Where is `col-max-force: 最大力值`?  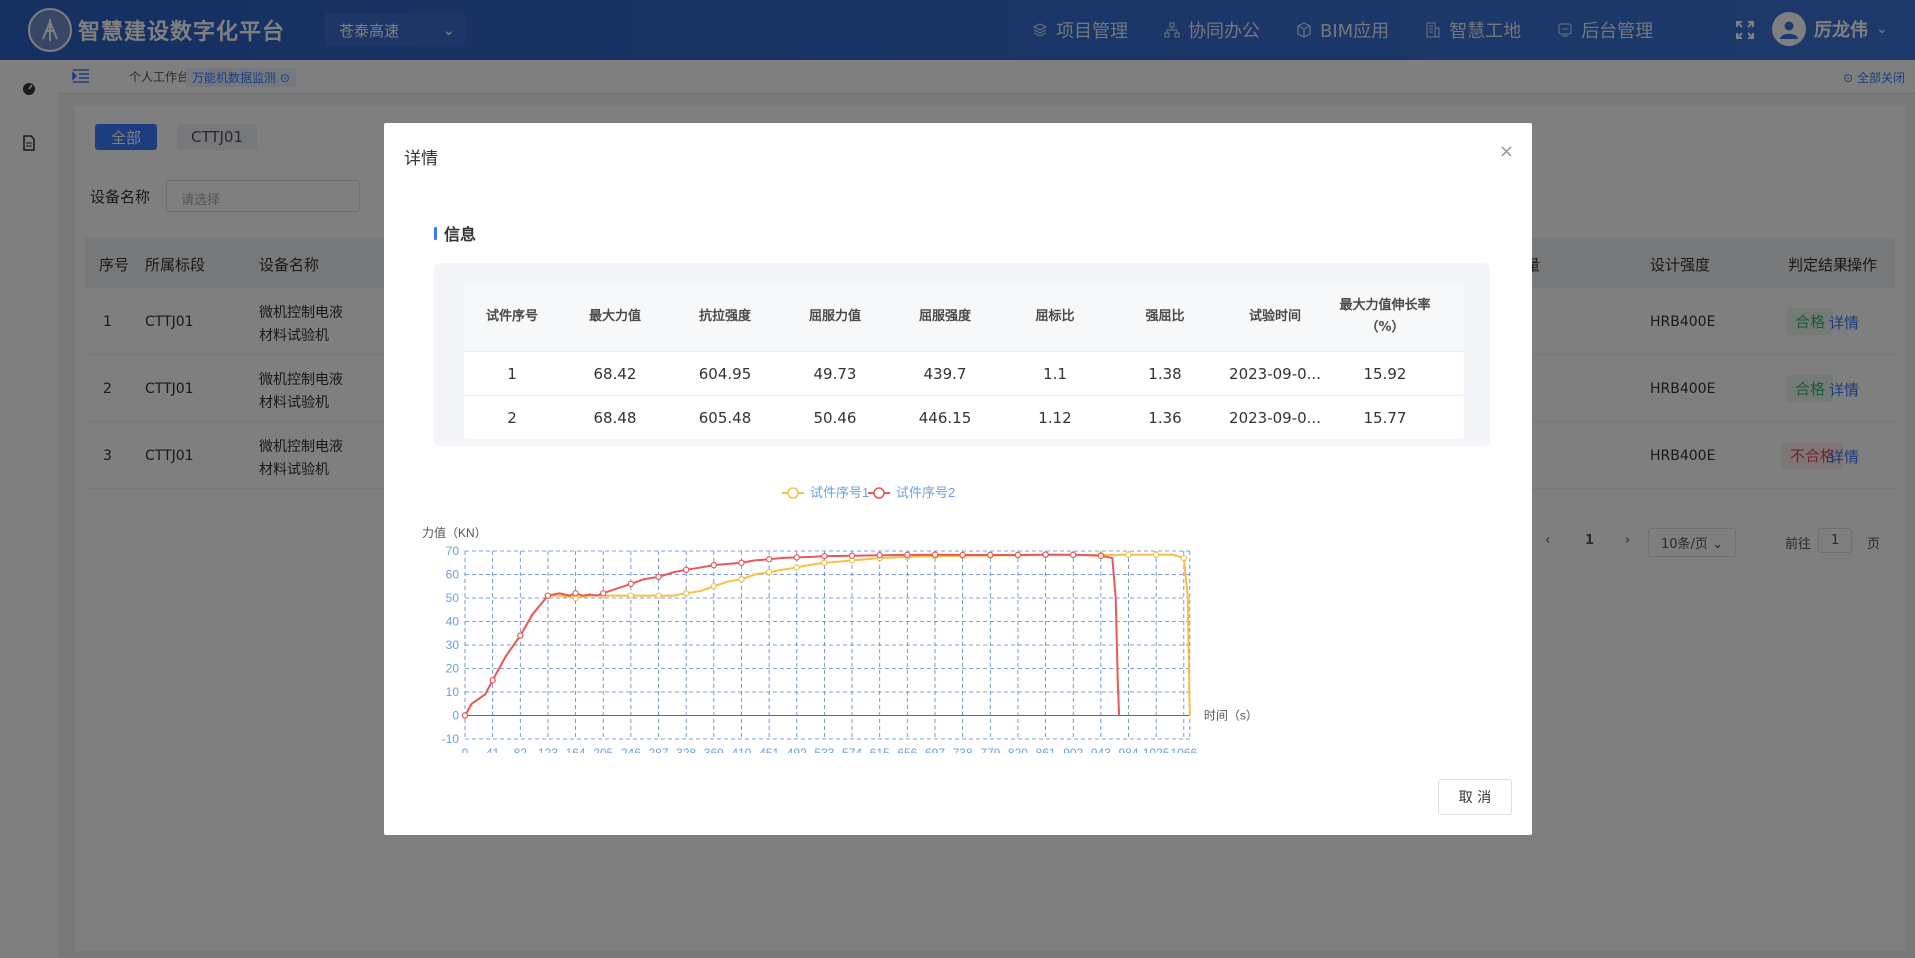 col-max-force: 最大力值 is located at coordinates (614, 316).